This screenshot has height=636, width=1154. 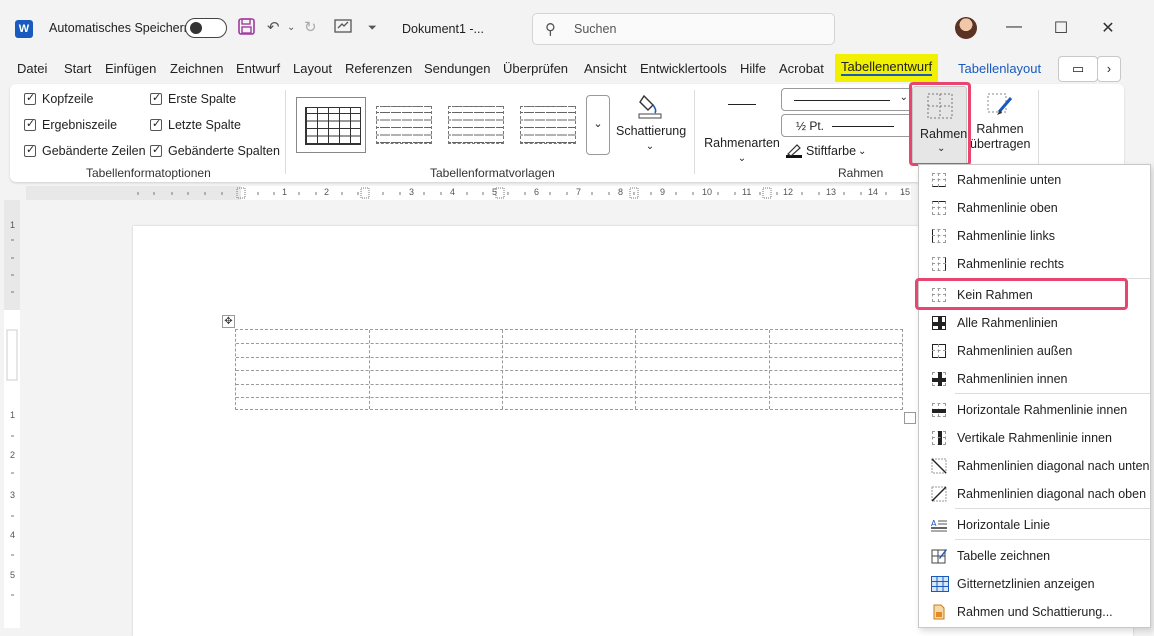 What do you see at coordinates (1034, 410) in the screenshot?
I see `menu-item-inside-horizontal-border: Horizontale Rahmenlinie innen` at bounding box center [1034, 410].